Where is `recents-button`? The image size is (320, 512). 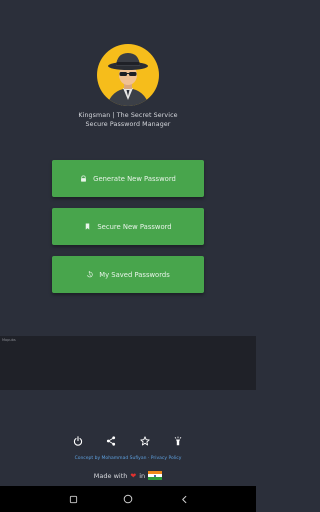
recents-button is located at coordinates (73, 499).